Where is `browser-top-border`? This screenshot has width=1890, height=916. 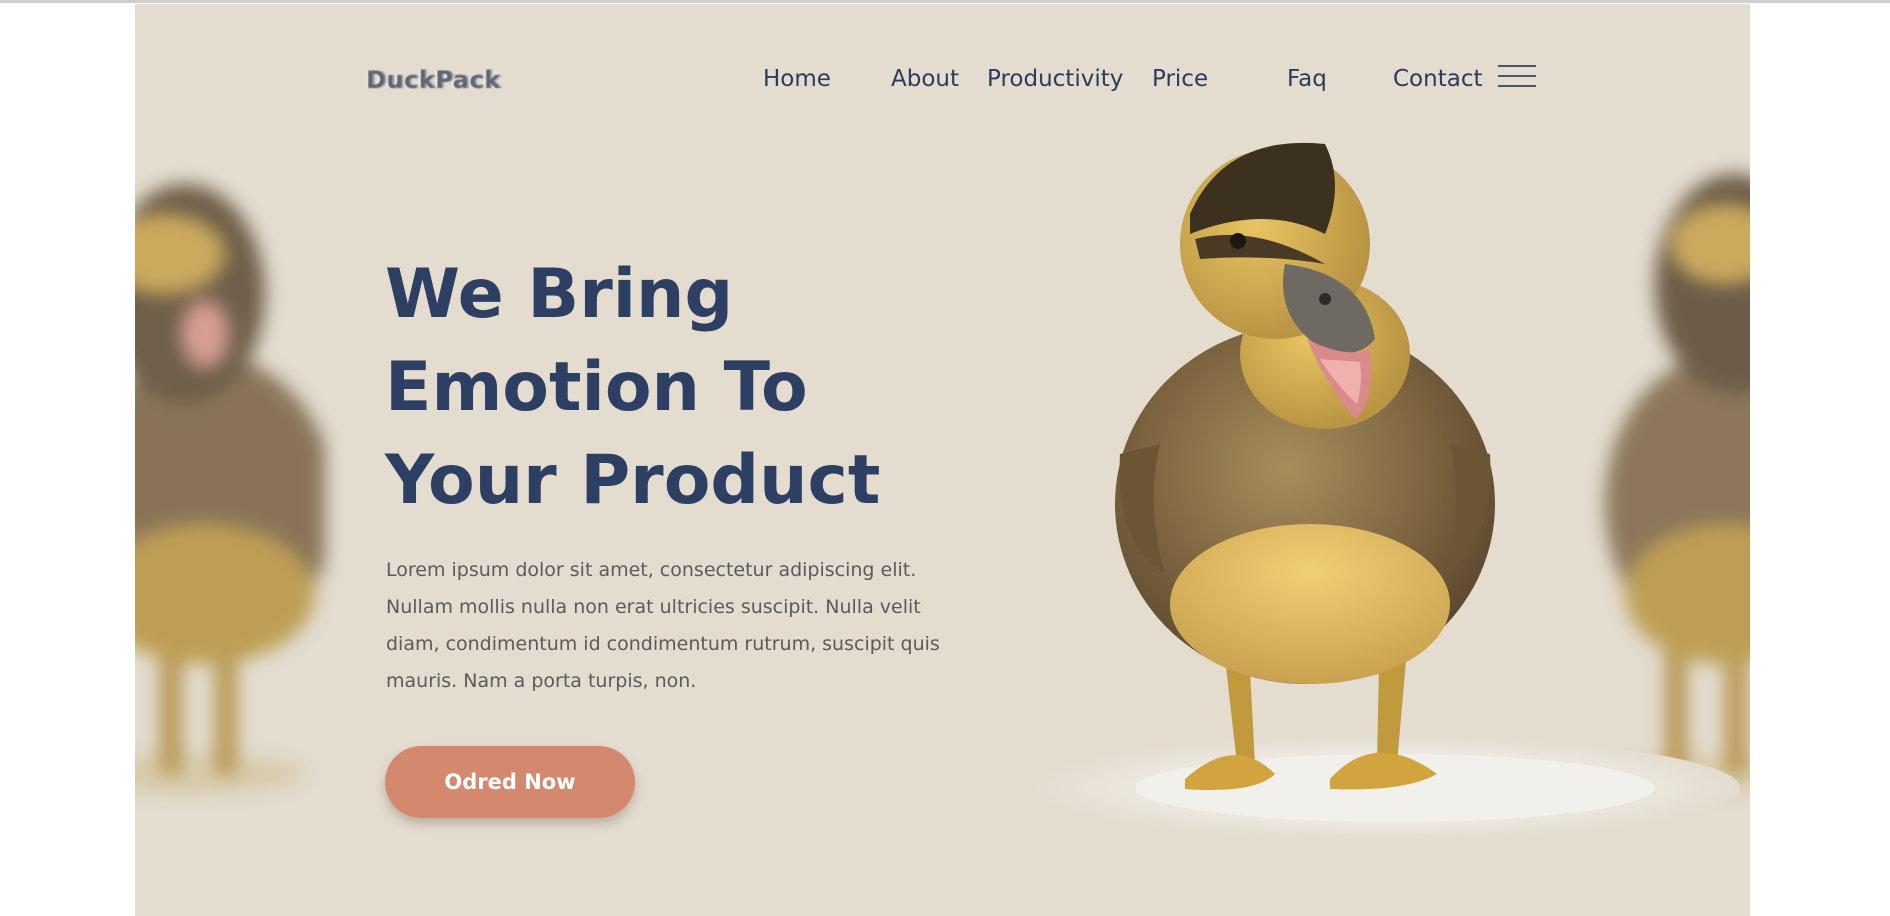 browser-top-border is located at coordinates (945, 1).